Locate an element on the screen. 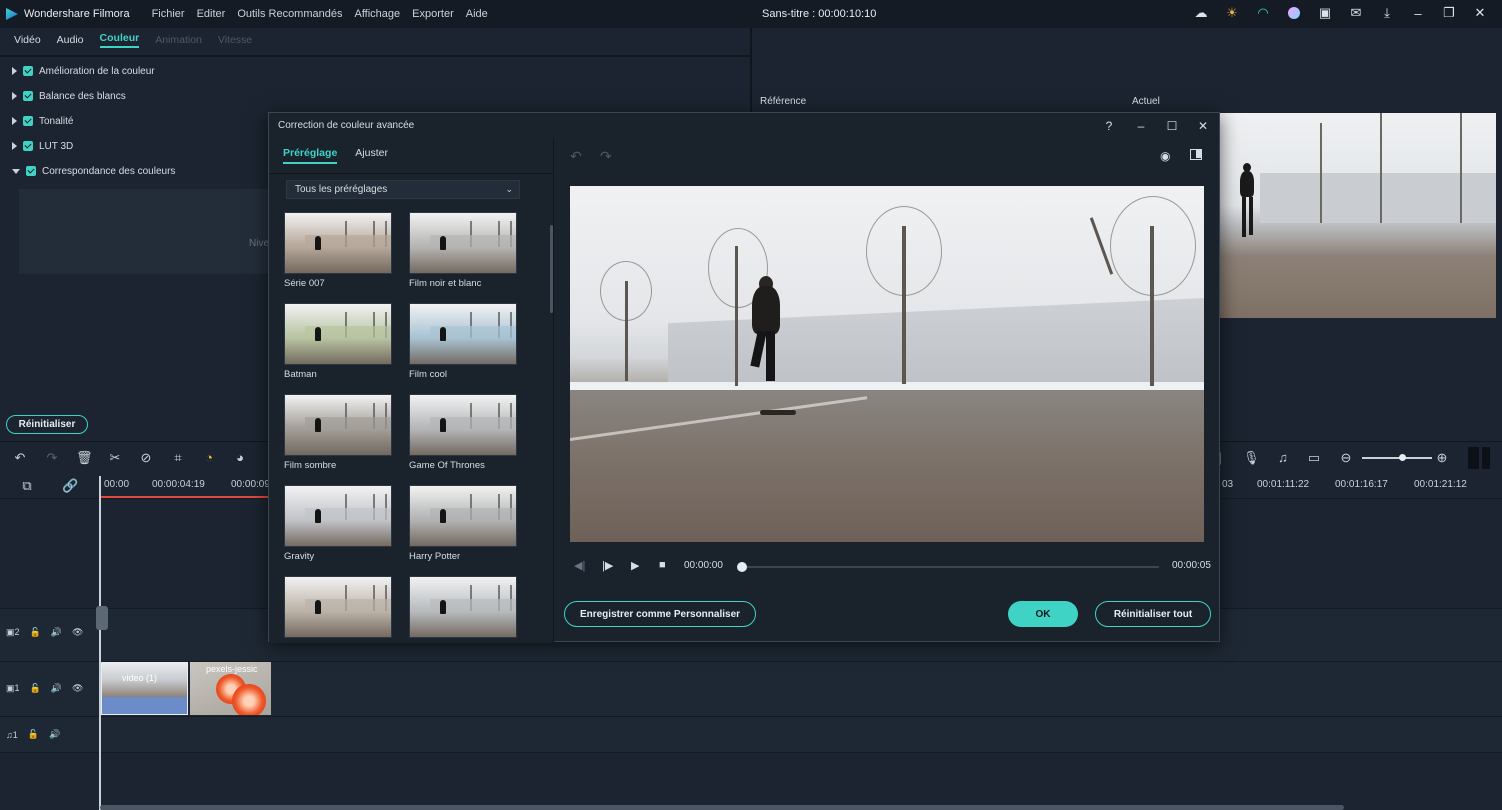  play-icon: ▶ is located at coordinates (635, 565).